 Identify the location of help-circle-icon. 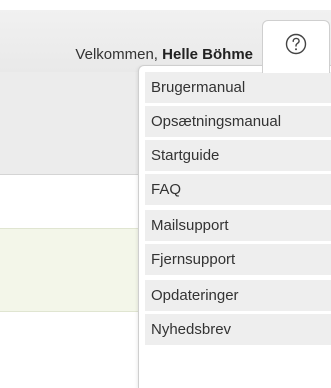
(296, 44).